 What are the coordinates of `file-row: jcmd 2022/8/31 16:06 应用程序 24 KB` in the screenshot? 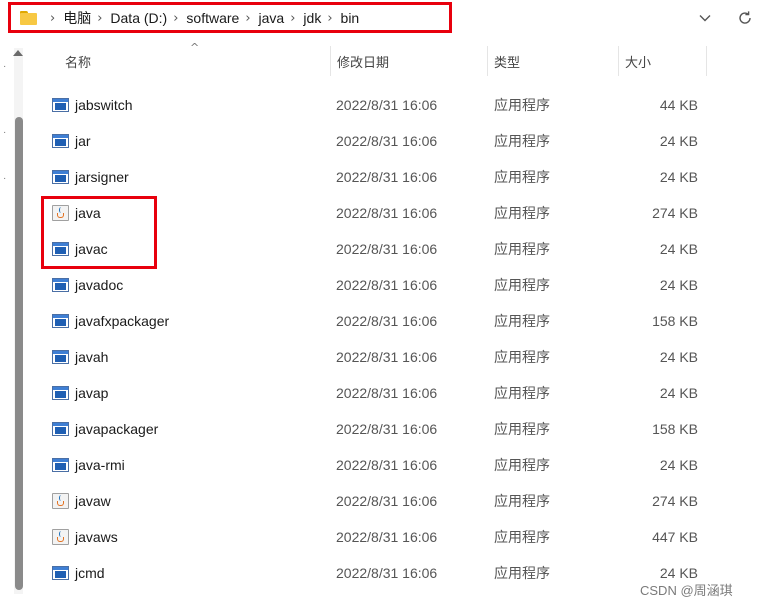 It's located at (386, 573).